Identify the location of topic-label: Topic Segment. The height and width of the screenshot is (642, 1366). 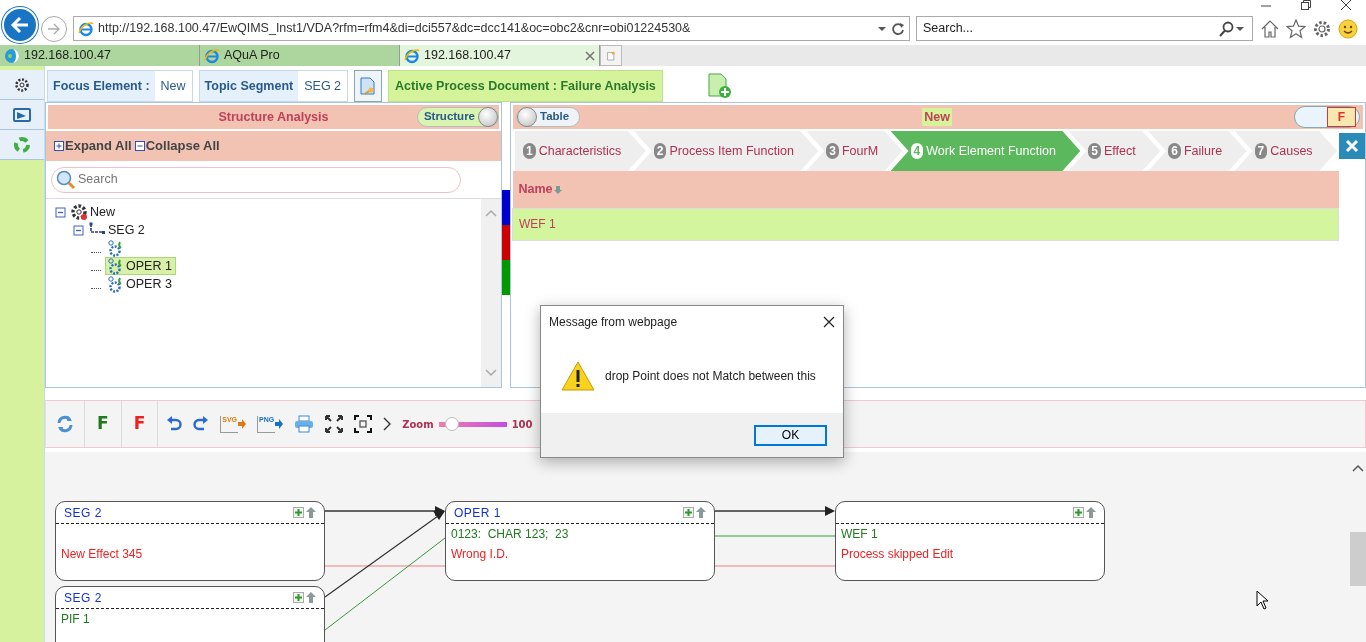
(249, 86).